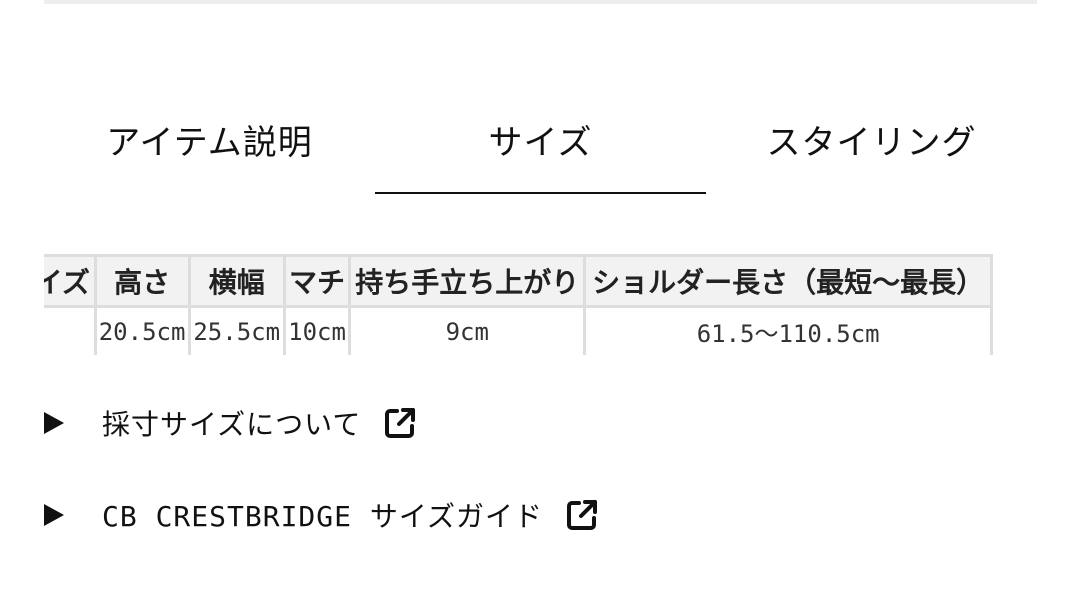 The height and width of the screenshot is (608, 1080). I want to click on col-header-shoulder-length: ショルダー長さ（最短〜最長）, so click(788, 281).